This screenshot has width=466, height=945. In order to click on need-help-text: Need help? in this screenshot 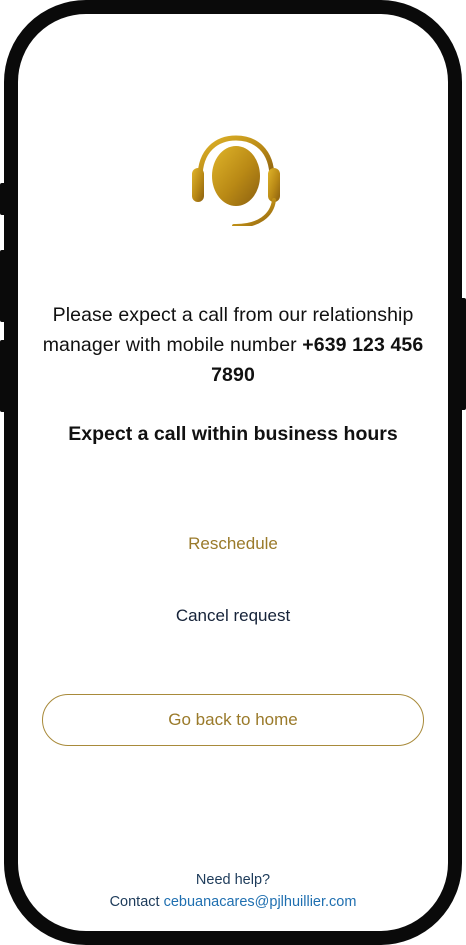, I will do `click(233, 880)`.